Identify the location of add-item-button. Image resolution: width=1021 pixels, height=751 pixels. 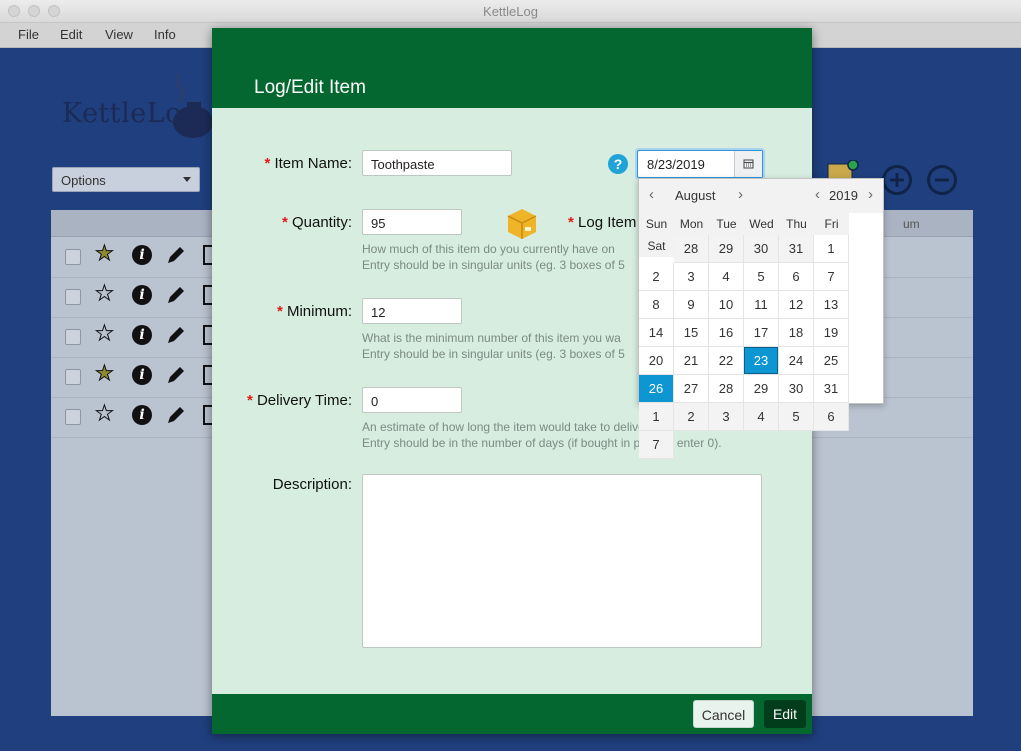
(897, 180).